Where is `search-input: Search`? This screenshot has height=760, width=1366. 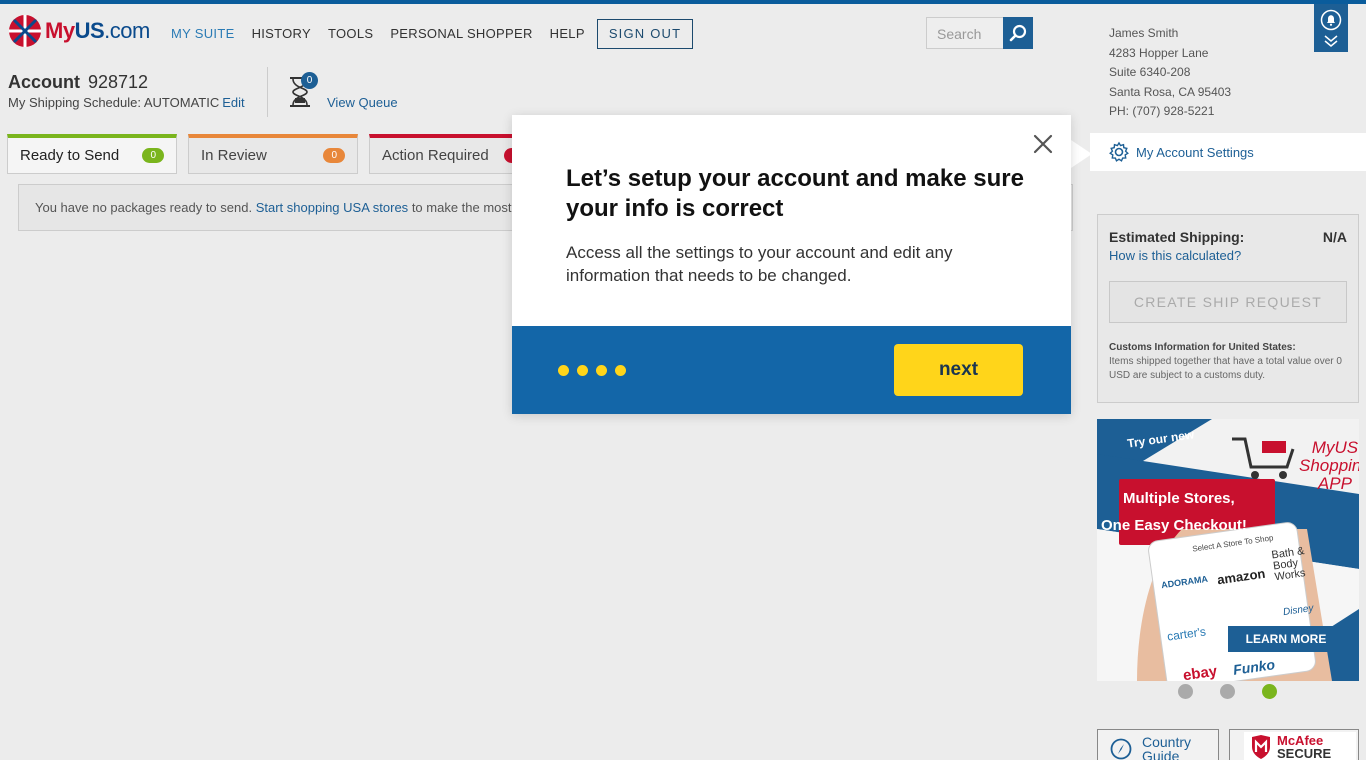 search-input: Search is located at coordinates (965, 33).